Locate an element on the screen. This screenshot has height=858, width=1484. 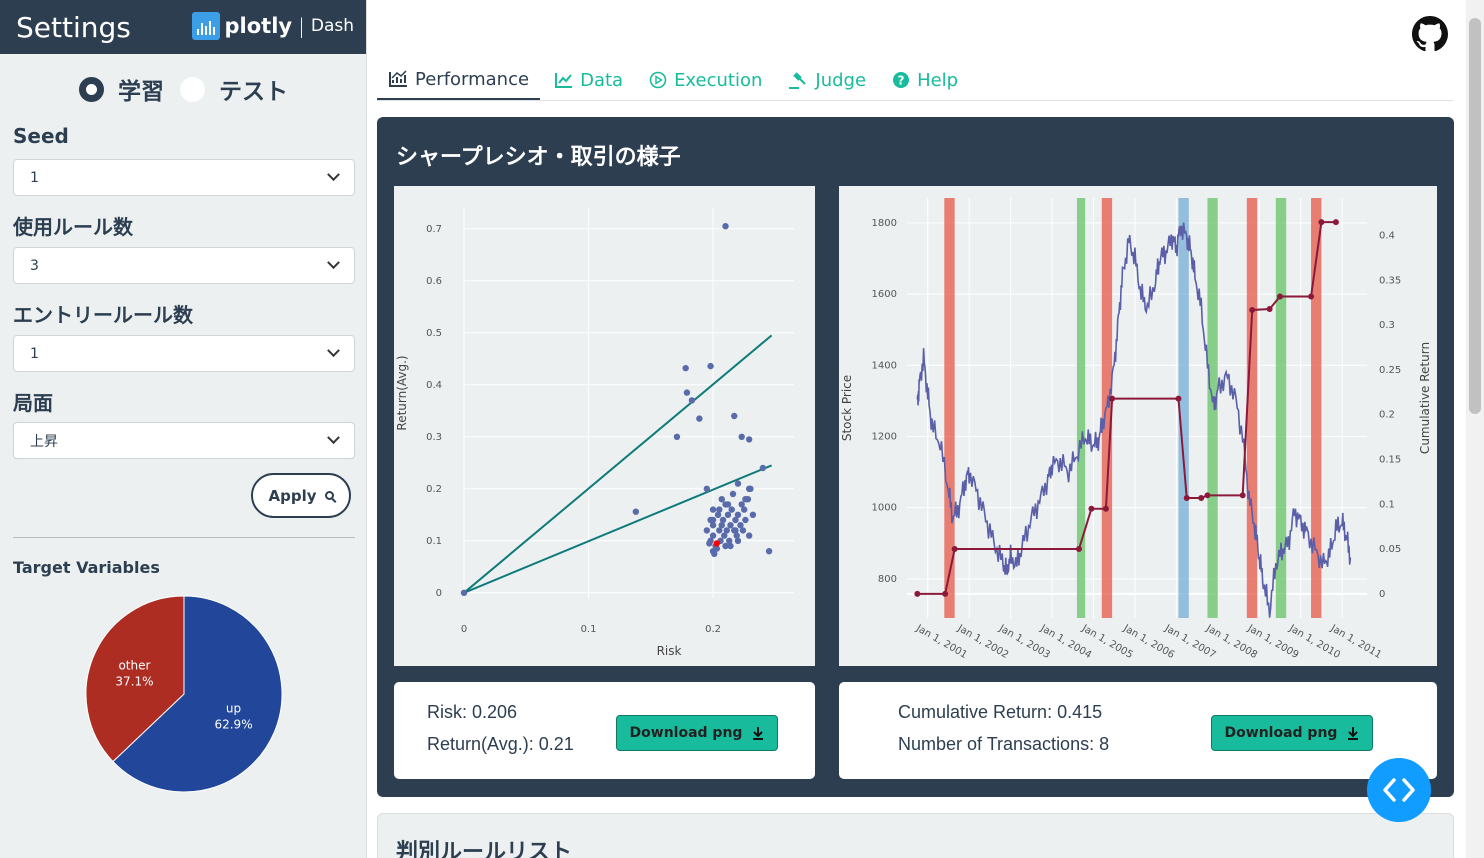
y-tick-label: 0 is located at coordinates (439, 593).